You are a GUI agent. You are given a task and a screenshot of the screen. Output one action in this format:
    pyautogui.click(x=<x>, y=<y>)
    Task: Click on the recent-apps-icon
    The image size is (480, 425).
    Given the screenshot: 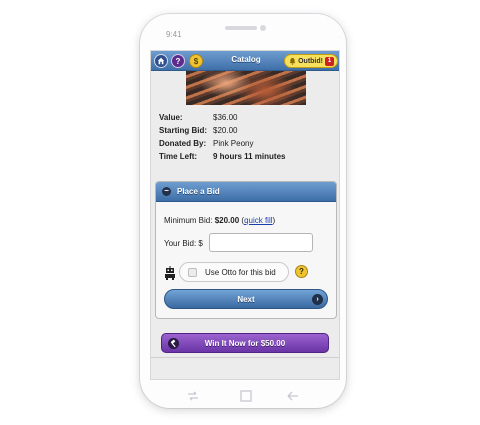 What is the action you would take?
    pyautogui.click(x=193, y=396)
    